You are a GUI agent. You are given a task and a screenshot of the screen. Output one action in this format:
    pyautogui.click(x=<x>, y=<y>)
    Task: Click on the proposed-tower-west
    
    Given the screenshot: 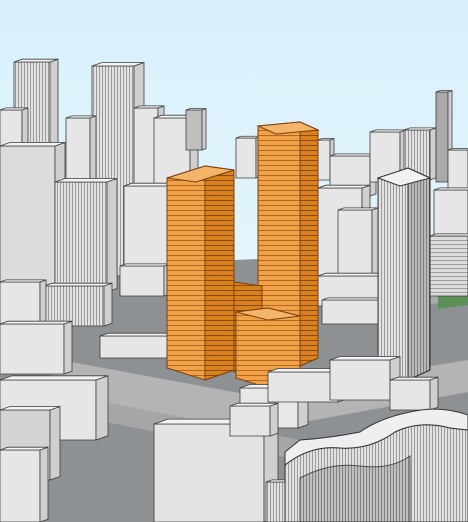 What is the action you would take?
    pyautogui.click(x=200, y=273)
    